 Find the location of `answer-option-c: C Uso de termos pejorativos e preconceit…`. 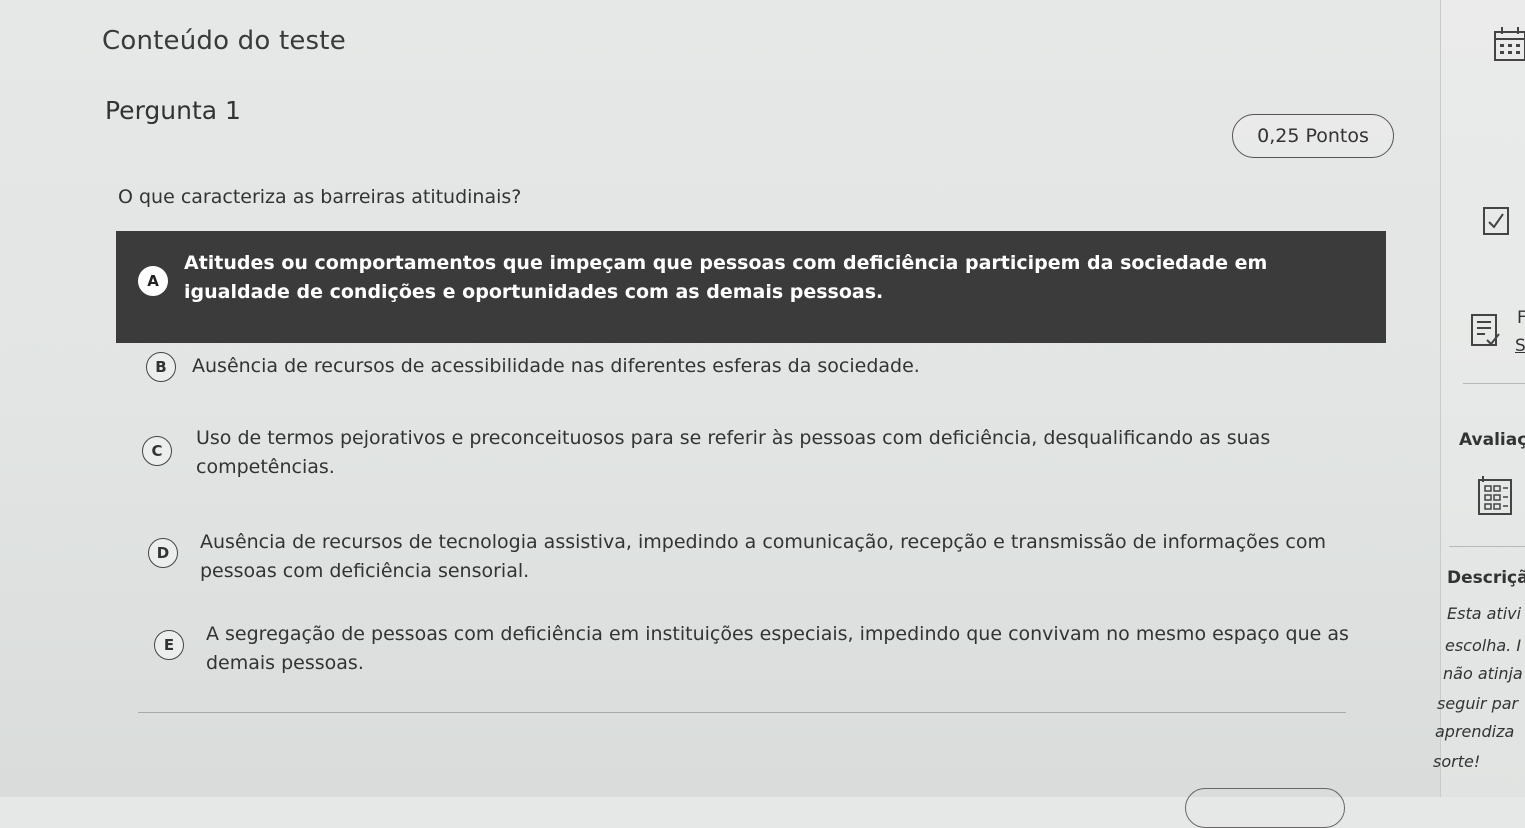

answer-option-c: C Uso de termos pejorativos e preconceit… is located at coordinates (744, 453).